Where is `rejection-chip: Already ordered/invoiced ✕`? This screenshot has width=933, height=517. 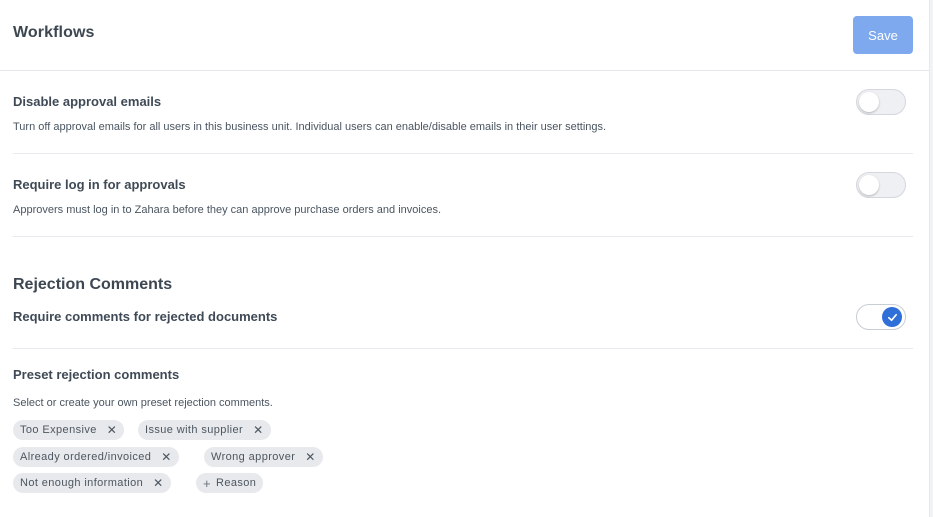 rejection-chip: Already ordered/invoiced ✕ is located at coordinates (96, 457).